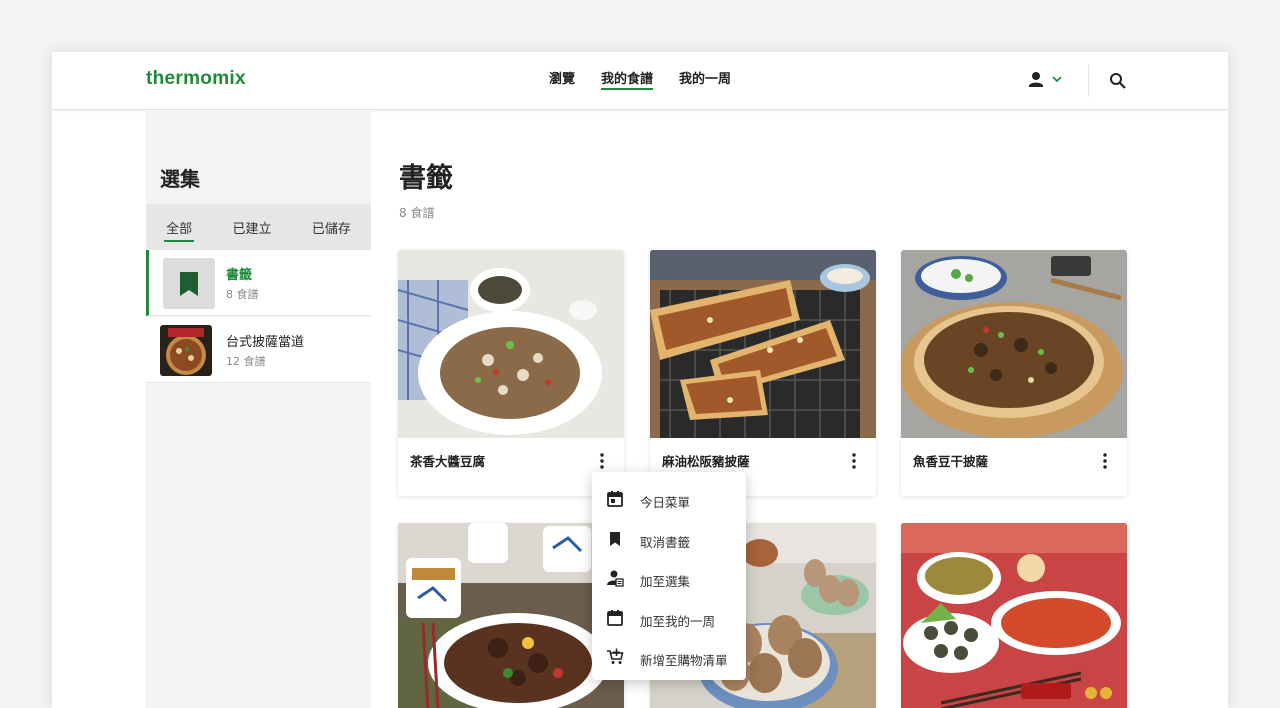  I want to click on recipe-image-tofu-dish, so click(511, 344).